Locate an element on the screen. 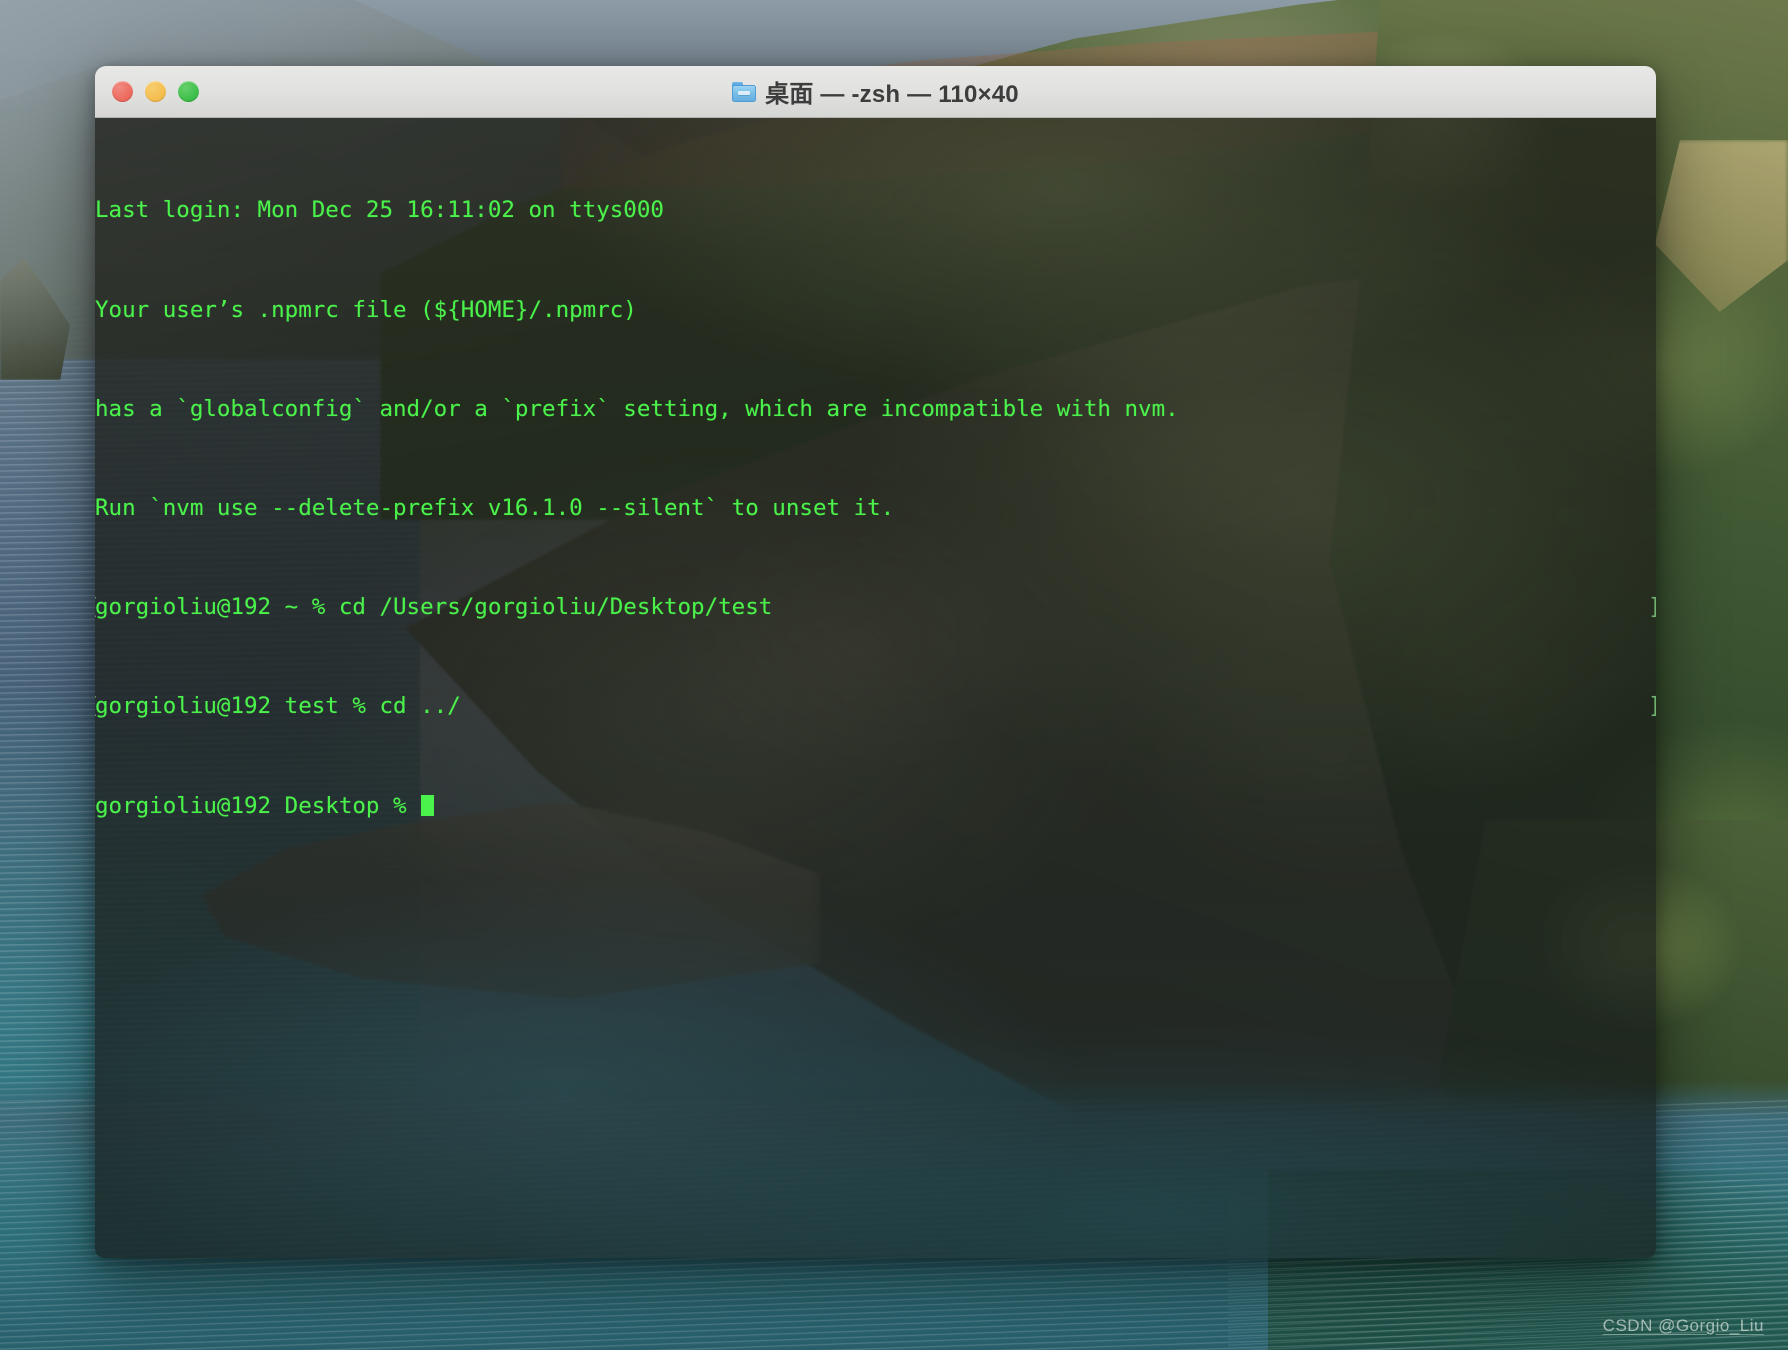 The width and height of the screenshot is (1788, 1350). terminal-line-text: Your user’s .npmrc file (${HOME}/.npmrc) is located at coordinates (366, 309).